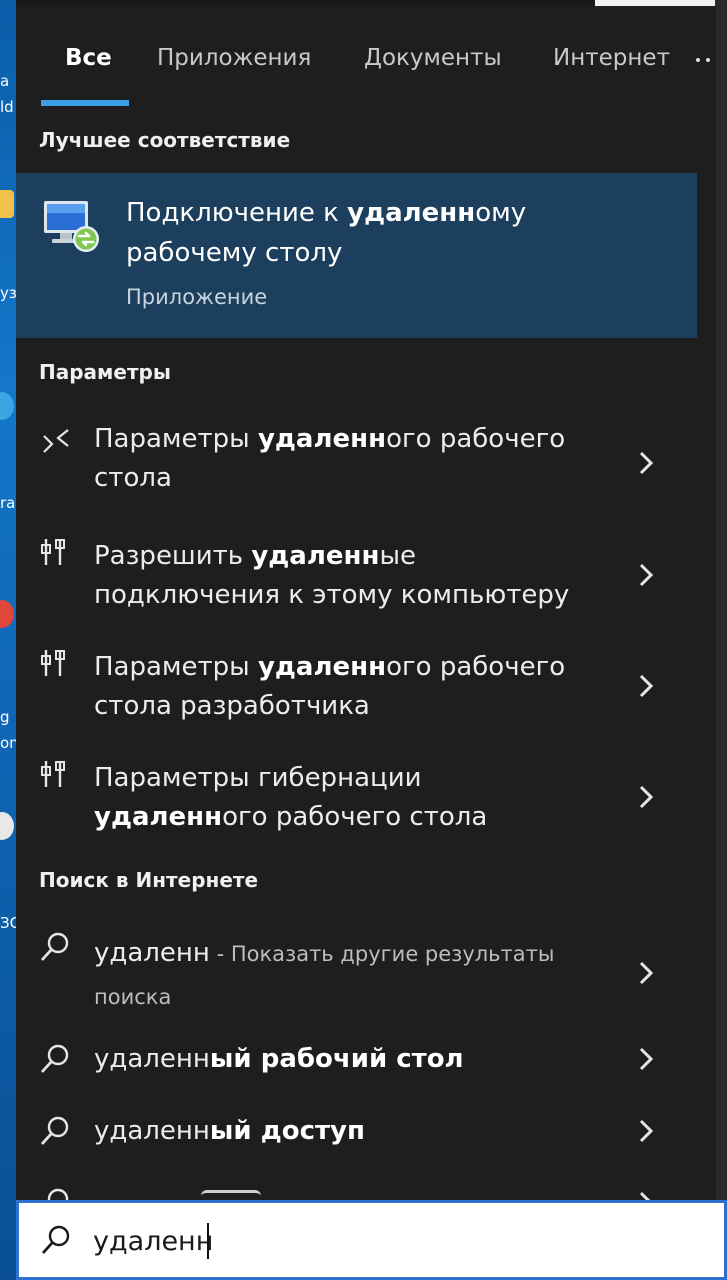 The width and height of the screenshot is (727, 1280). What do you see at coordinates (149, 880) in the screenshot?
I see `section-title-web: Поиск в Интернете` at bounding box center [149, 880].